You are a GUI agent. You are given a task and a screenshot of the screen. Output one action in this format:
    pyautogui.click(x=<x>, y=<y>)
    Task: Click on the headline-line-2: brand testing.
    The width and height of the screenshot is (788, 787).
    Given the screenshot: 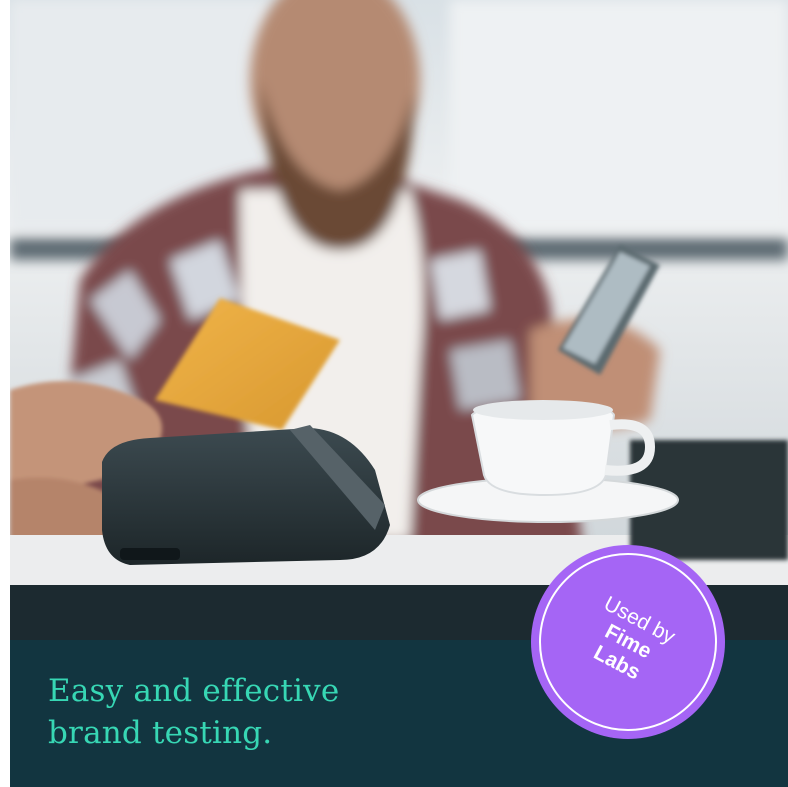 What is the action you would take?
    pyautogui.click(x=160, y=733)
    